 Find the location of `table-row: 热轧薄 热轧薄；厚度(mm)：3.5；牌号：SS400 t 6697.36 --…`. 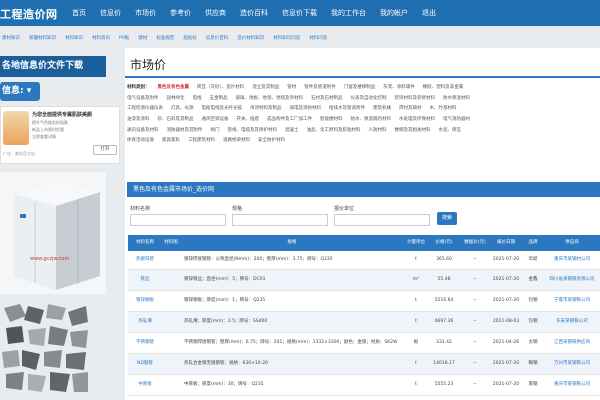

table-row: 热轧薄 热轧薄；厚度(mm)：3.5；牌号：SS400 t 6697.36 --… is located at coordinates (364, 322).